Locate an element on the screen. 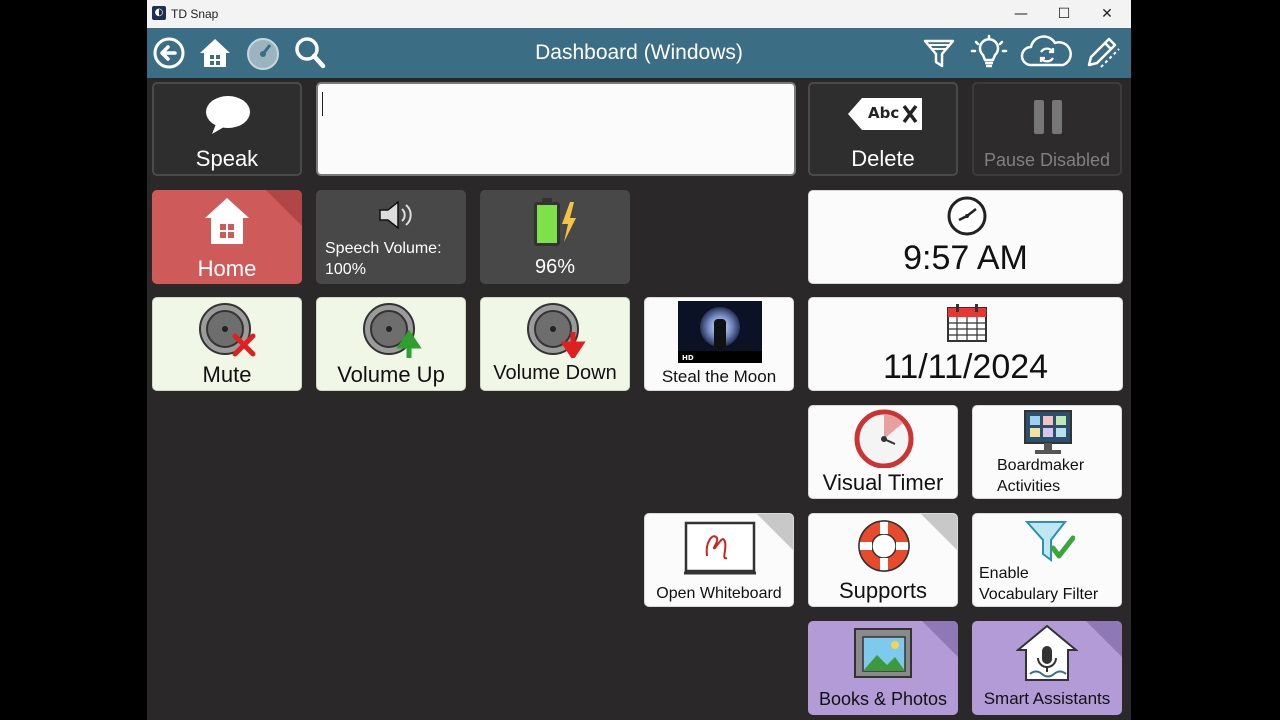 The image size is (1280, 720). home-label: Home is located at coordinates (227, 268).